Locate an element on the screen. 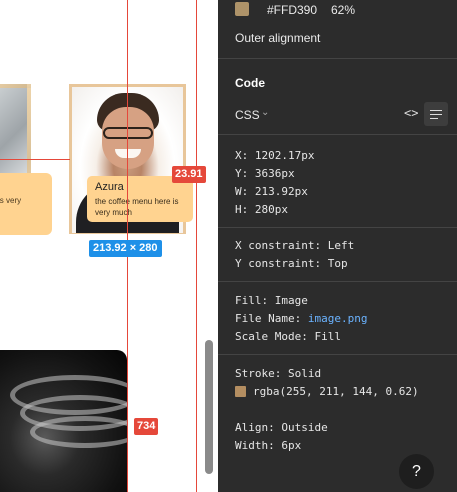  coffee-ring is located at coordinates (78, 432).